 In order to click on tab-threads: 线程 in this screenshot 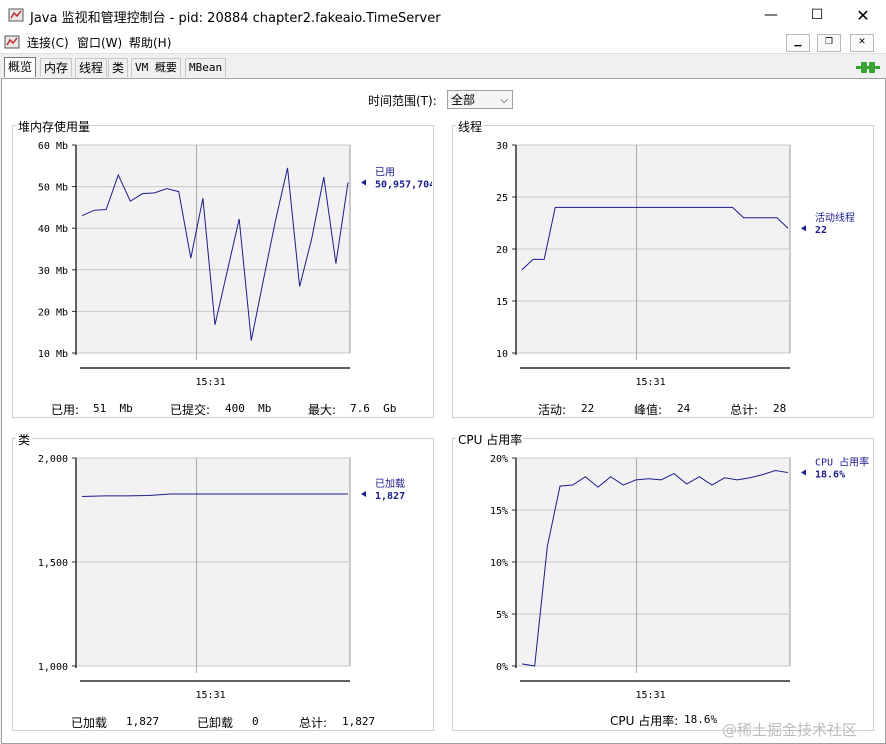, I will do `click(91, 67)`.